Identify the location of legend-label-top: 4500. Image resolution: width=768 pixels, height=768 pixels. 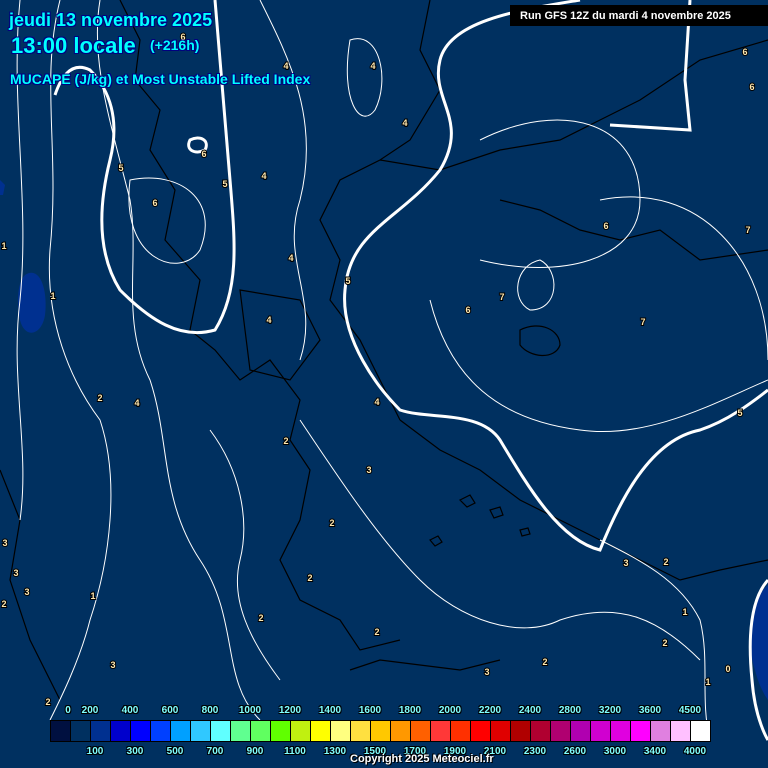
(690, 710).